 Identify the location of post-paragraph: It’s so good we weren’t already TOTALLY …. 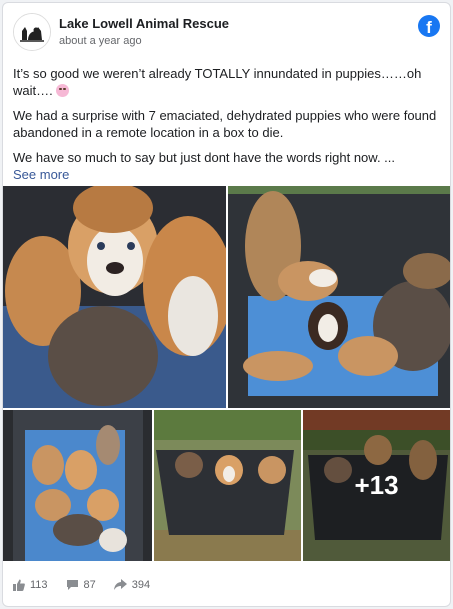
(225, 82).